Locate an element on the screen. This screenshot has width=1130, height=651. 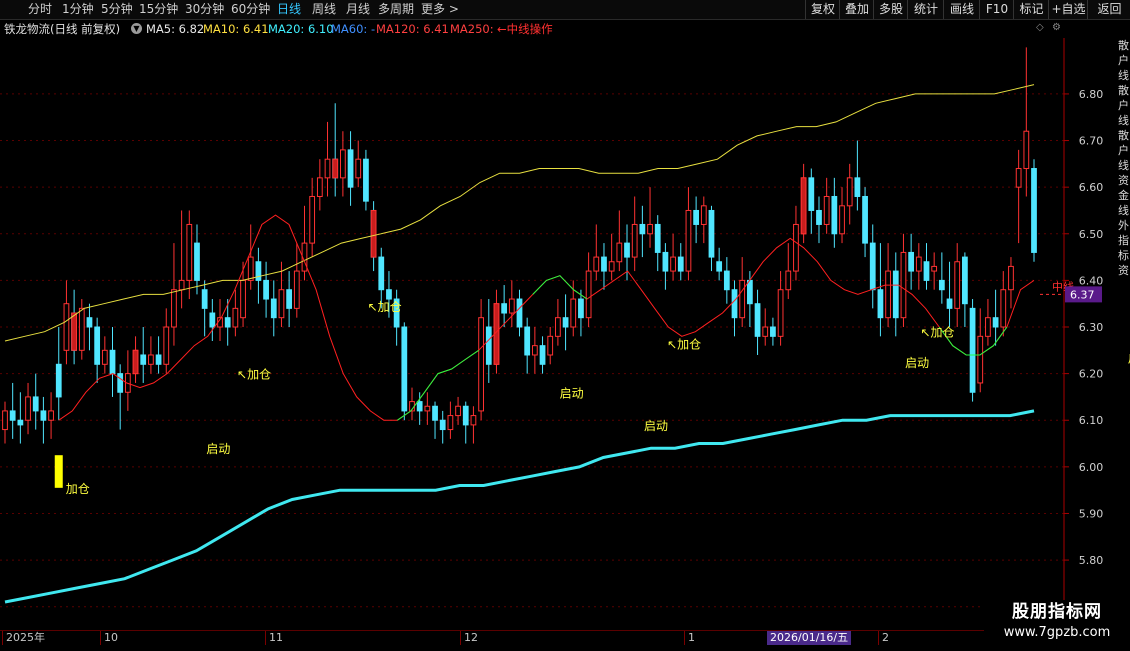
ma250-value: MA250: is located at coordinates (472, 29).